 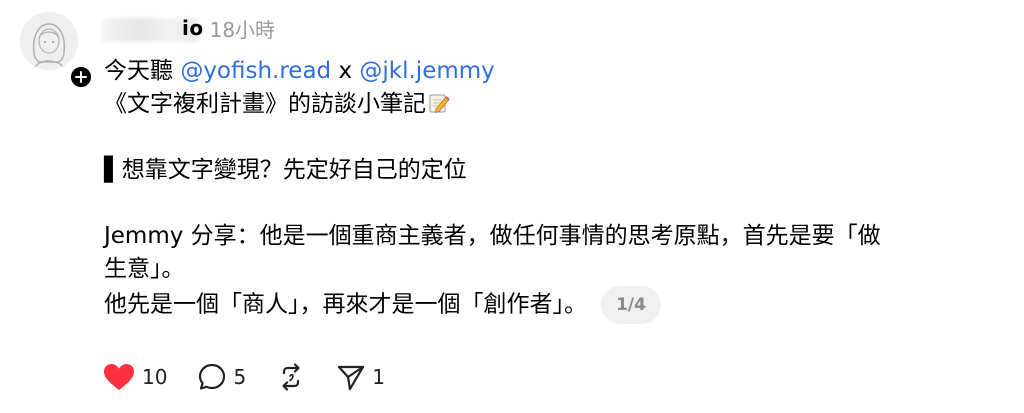 What do you see at coordinates (285, 170) in the screenshot?
I see `post-line-4: ▌想靠文字變現？先定好自己的定位` at bounding box center [285, 170].